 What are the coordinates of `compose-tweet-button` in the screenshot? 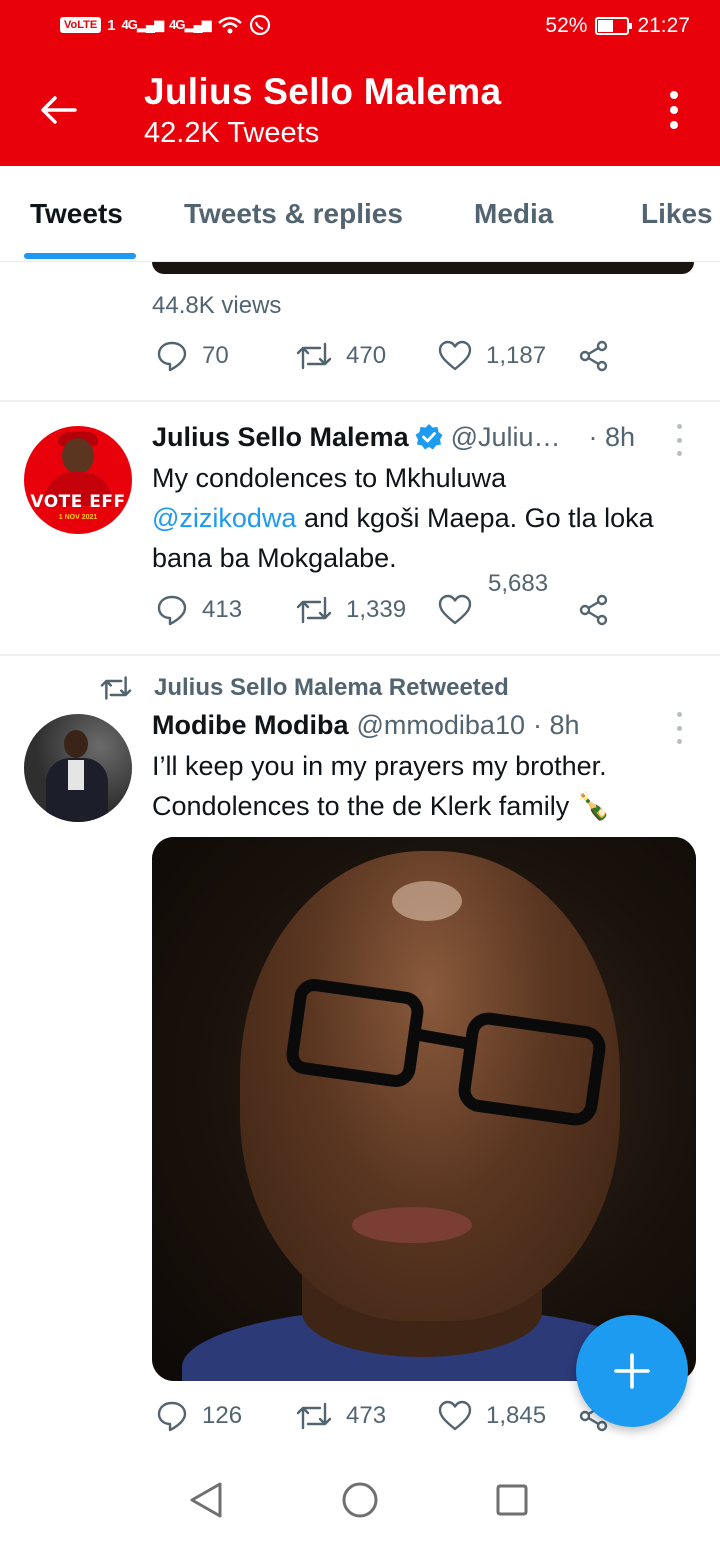 It's located at (632, 1371).